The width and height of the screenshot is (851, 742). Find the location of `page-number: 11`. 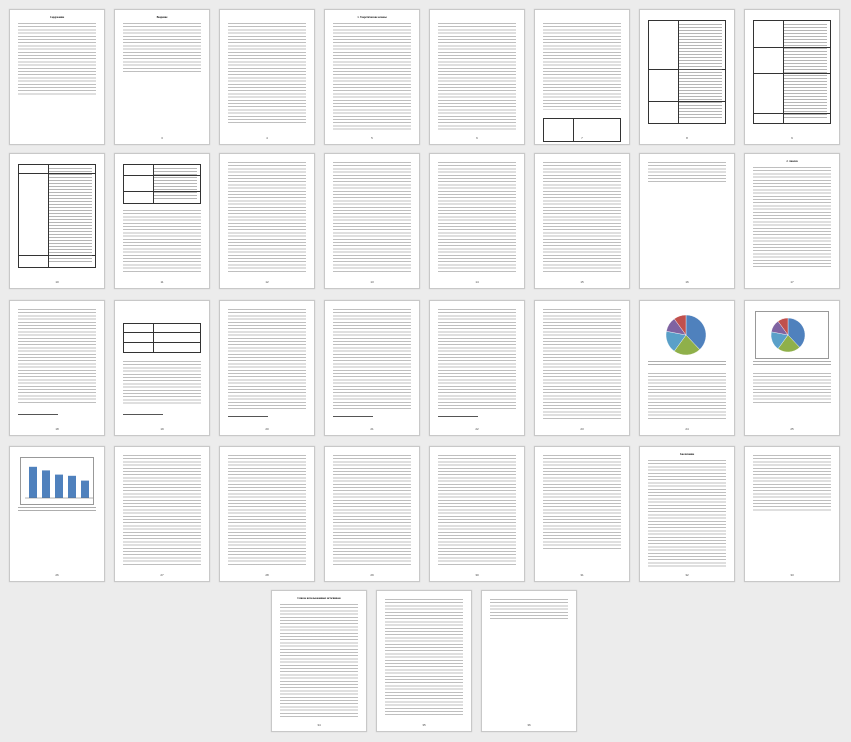

page-number: 11 is located at coordinates (162, 282).